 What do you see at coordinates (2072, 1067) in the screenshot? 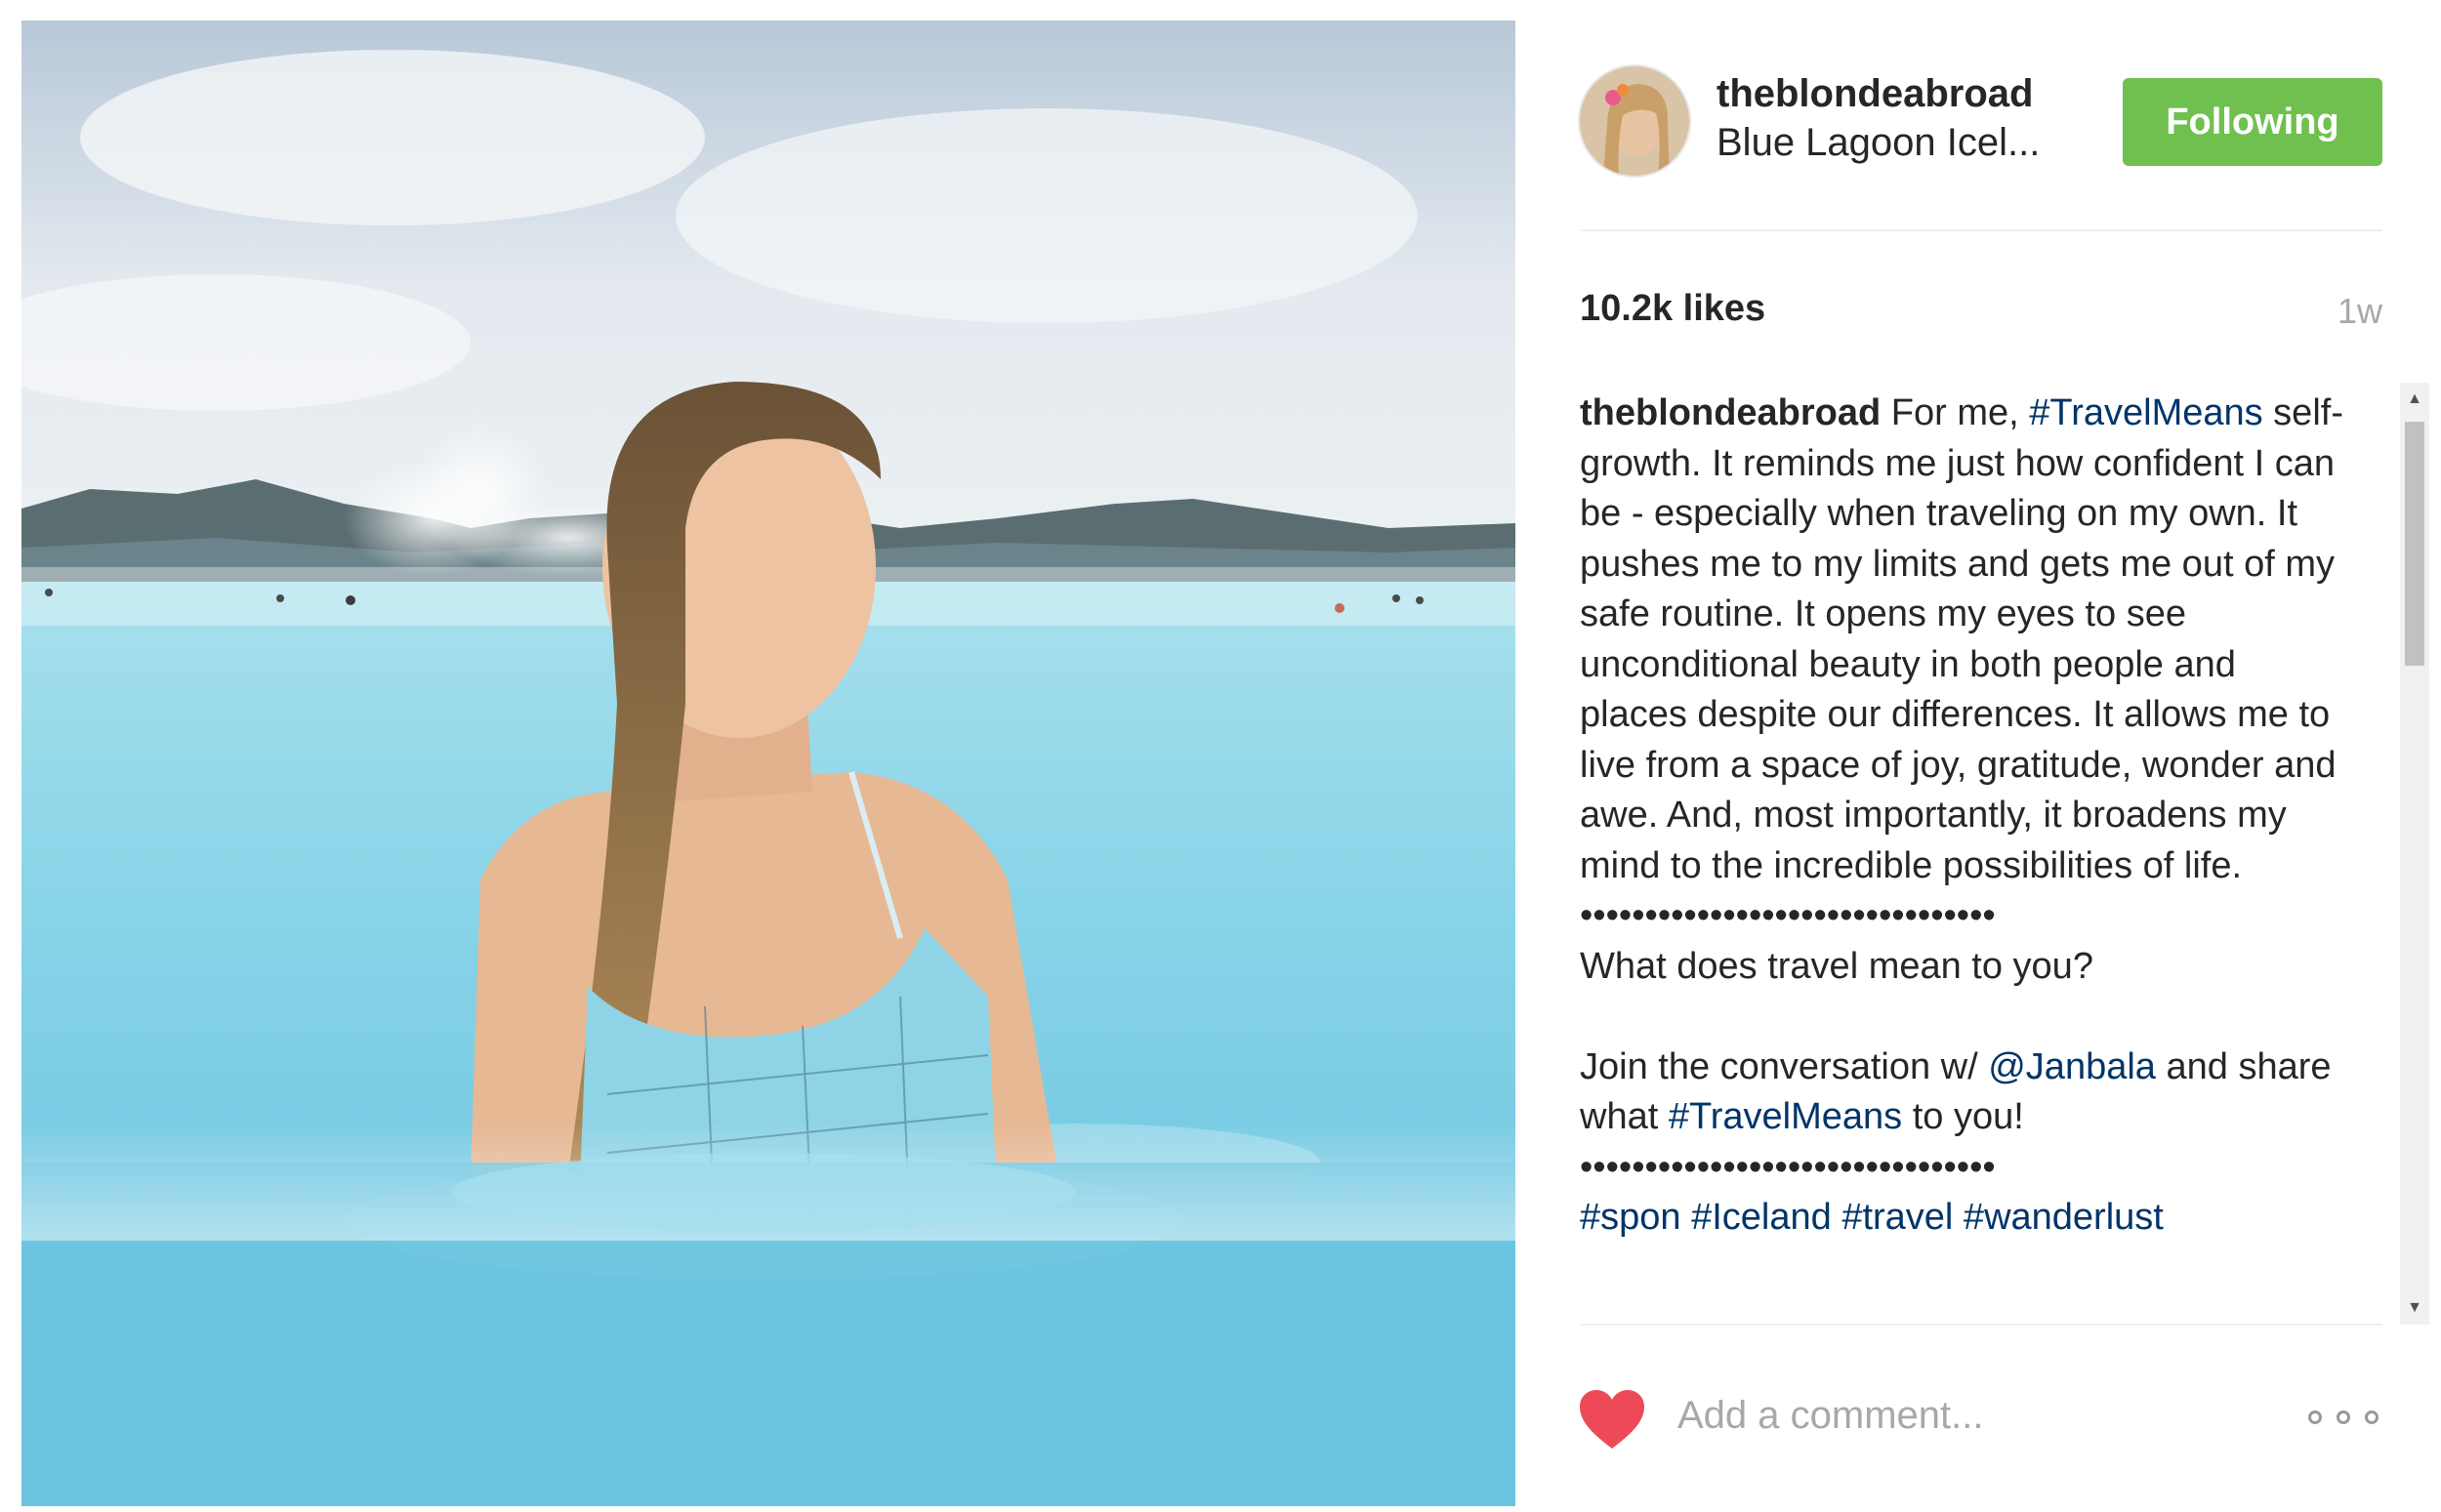
I see `mention-janbala-link: @Janbala` at bounding box center [2072, 1067].